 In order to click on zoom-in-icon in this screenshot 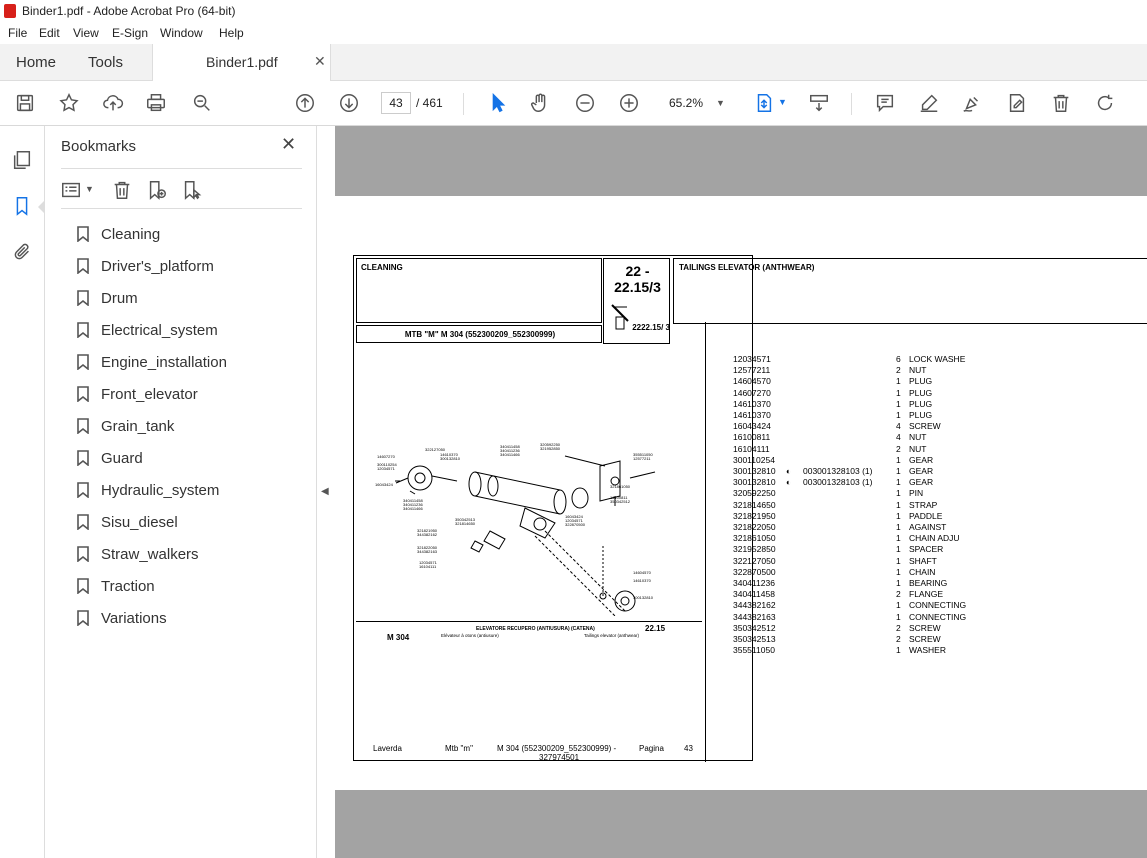, I will do `click(629, 103)`.